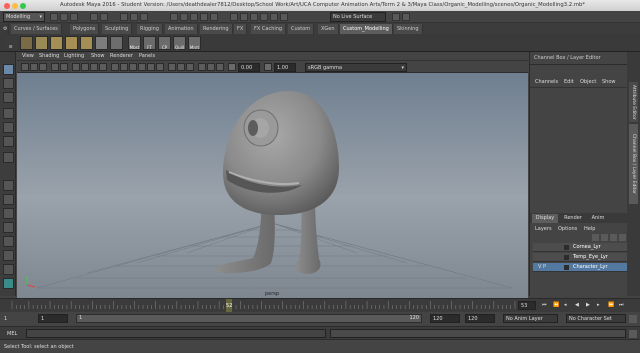 This screenshot has width=640, height=353. Describe the element at coordinates (622, 237) in the screenshot. I see `new-layer-selected-icon` at that location.